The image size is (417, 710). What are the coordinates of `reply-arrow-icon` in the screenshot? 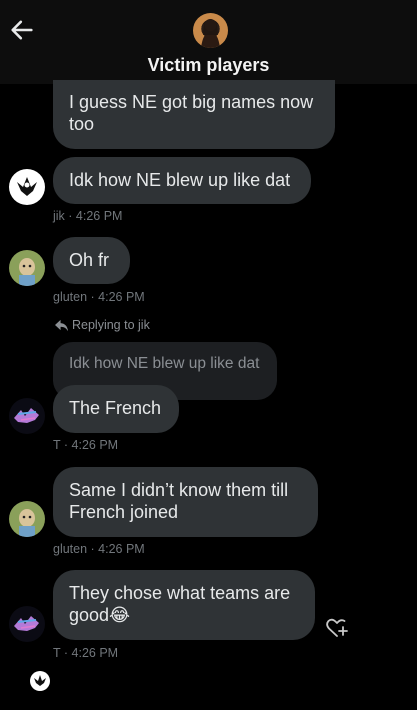 It's located at (61, 325).